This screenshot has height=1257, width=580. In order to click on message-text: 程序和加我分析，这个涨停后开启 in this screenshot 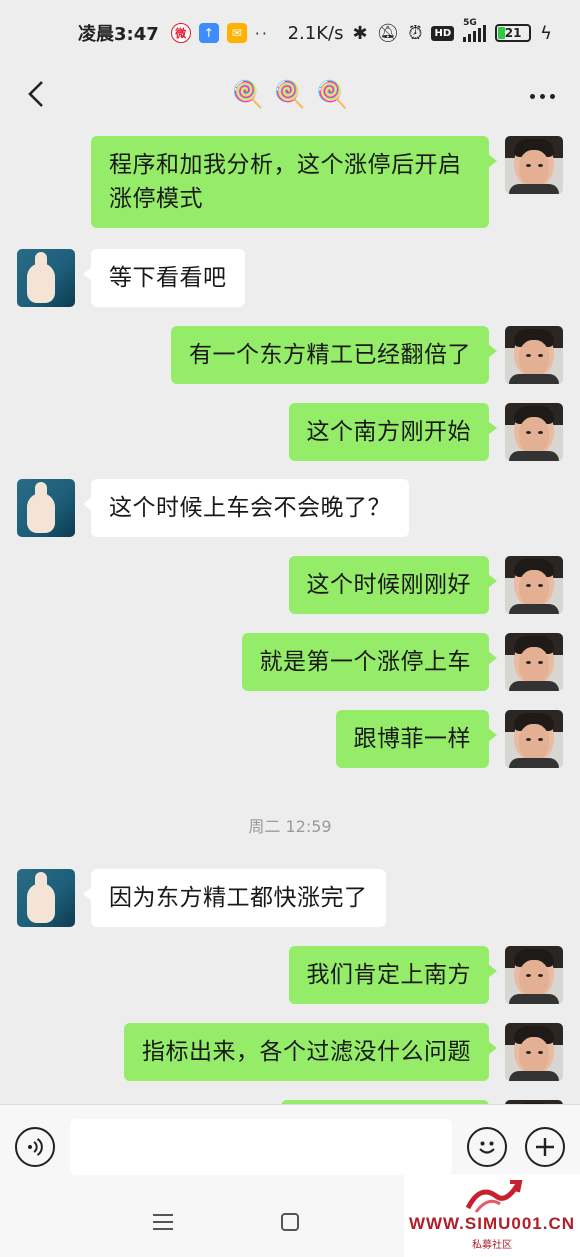, I will do `click(285, 165)`.